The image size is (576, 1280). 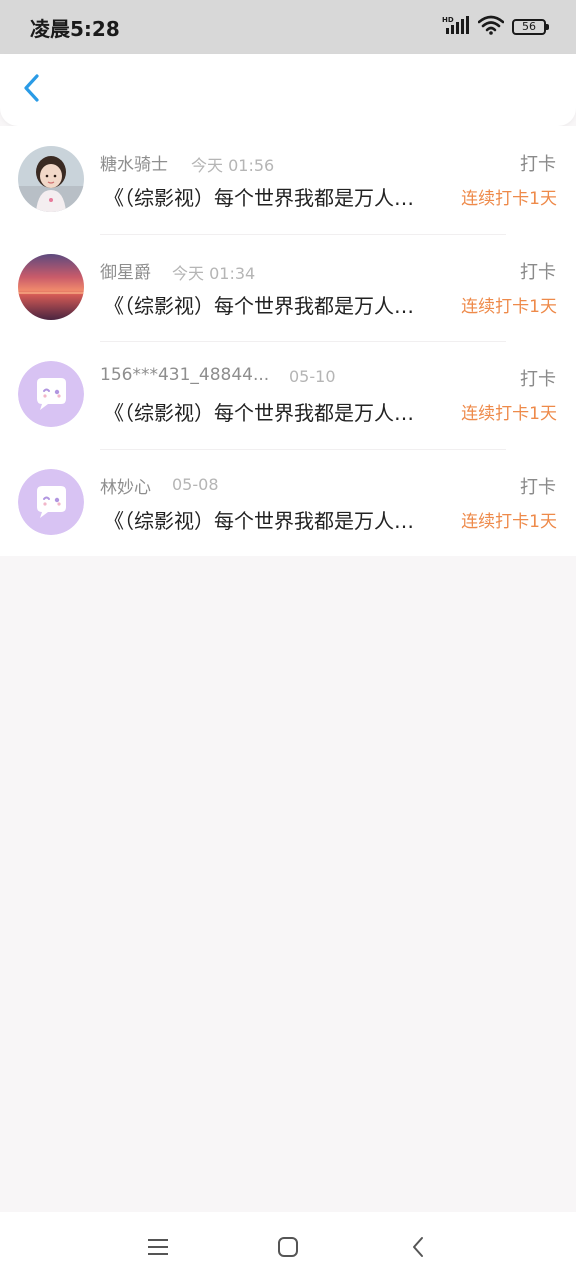 I want to click on list-item: 糖水骑士 今天 01:56 《（综影视）每个世界我都是万人… 打卡 连续打卡1天, so click(x=288, y=180).